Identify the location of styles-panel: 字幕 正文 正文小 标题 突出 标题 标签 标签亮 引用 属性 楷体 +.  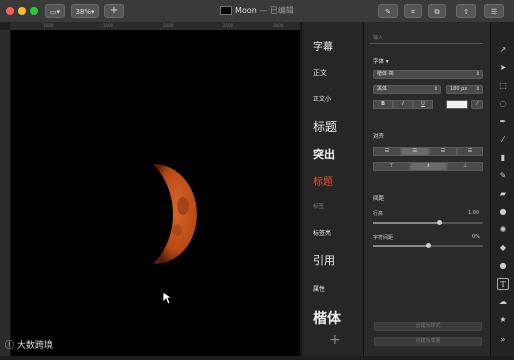
(332, 189).